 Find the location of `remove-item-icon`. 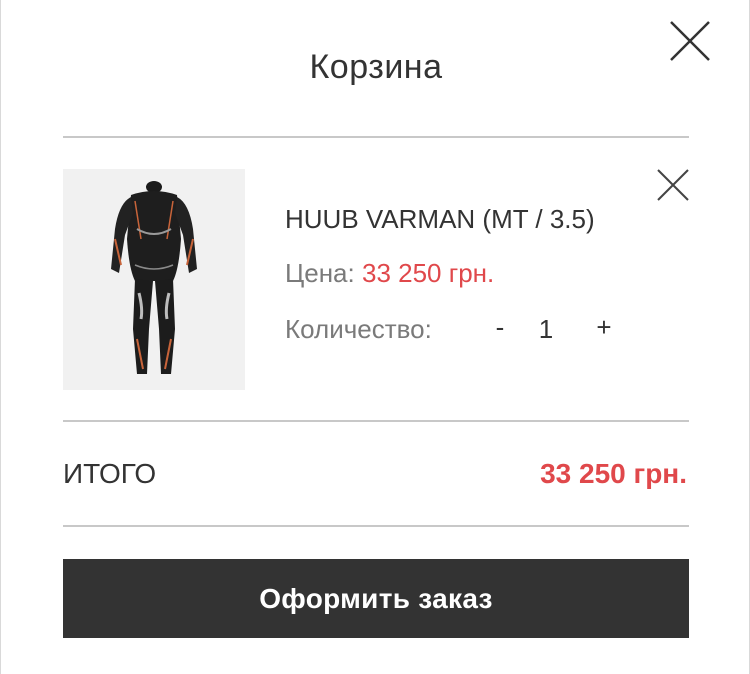

remove-item-icon is located at coordinates (673, 185).